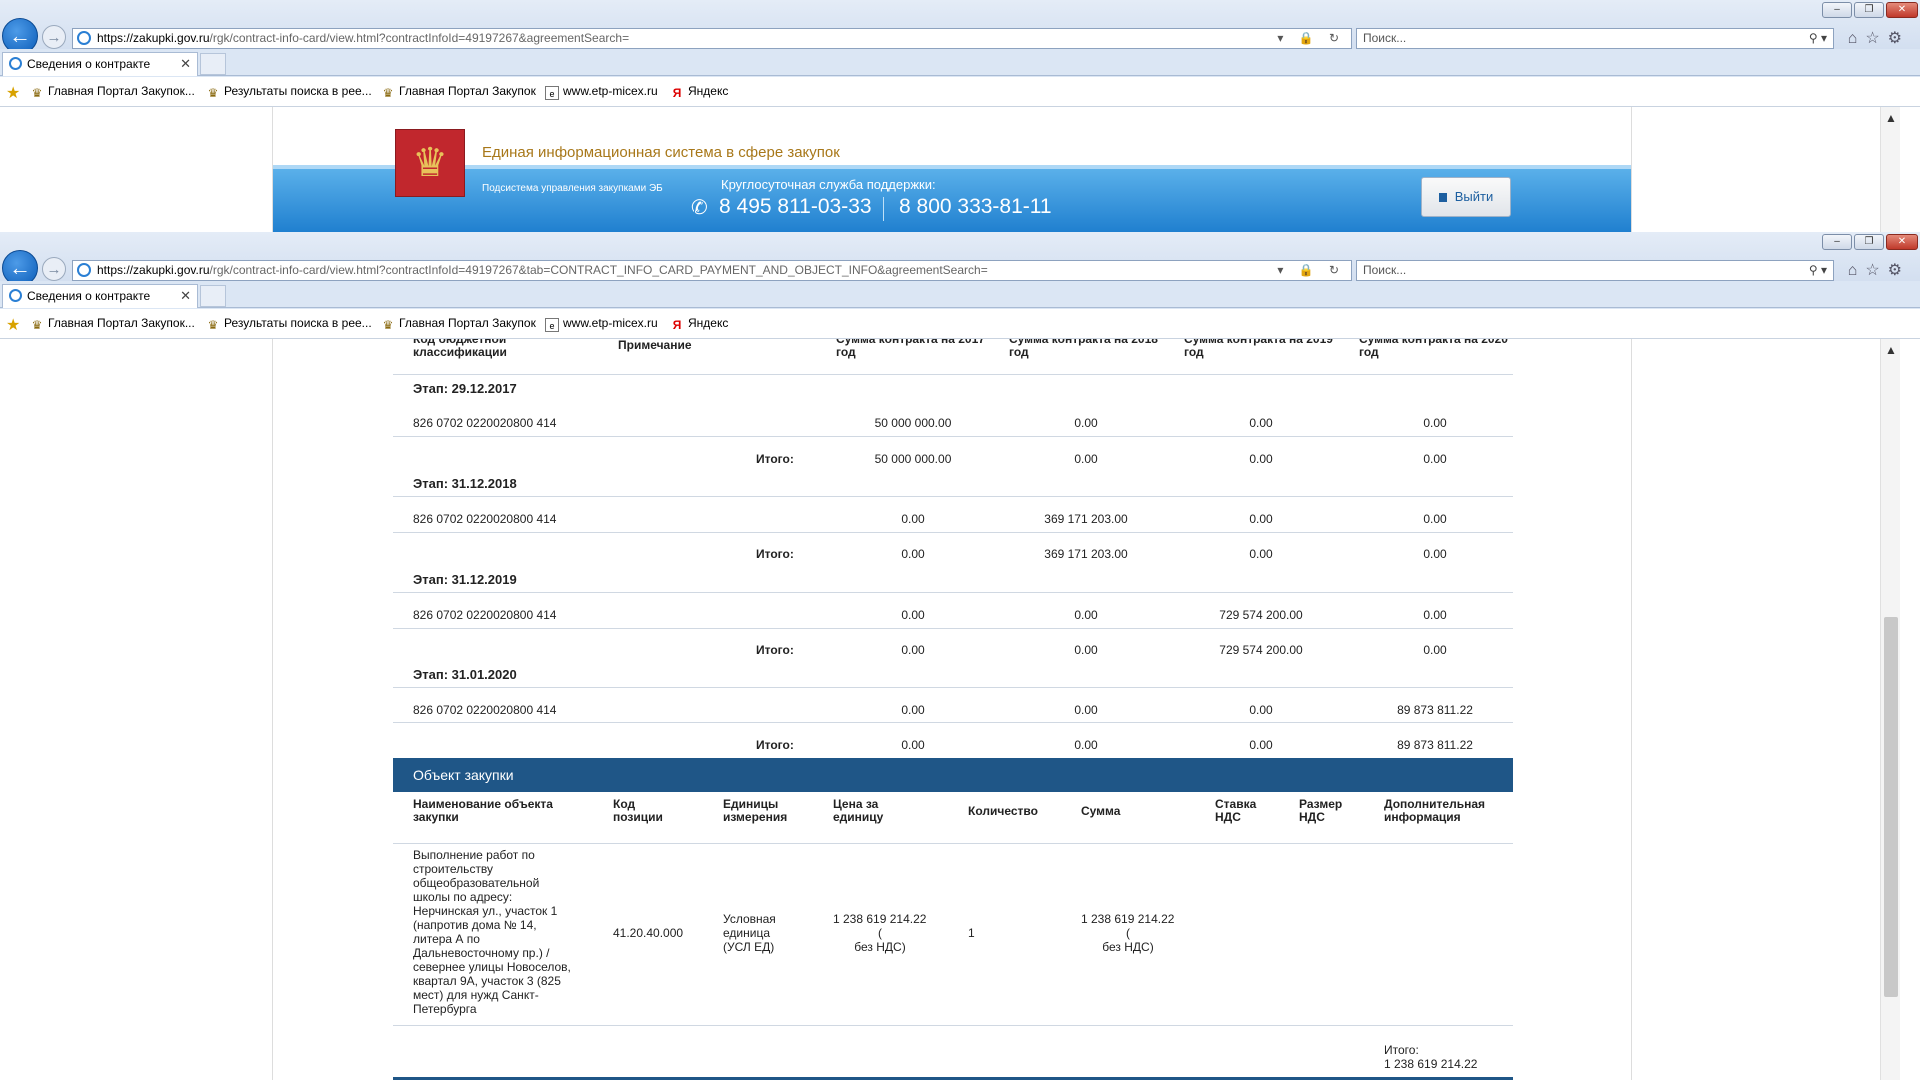  Describe the element at coordinates (913, 650) in the screenshot. I see `total-2017: 0.00` at that location.